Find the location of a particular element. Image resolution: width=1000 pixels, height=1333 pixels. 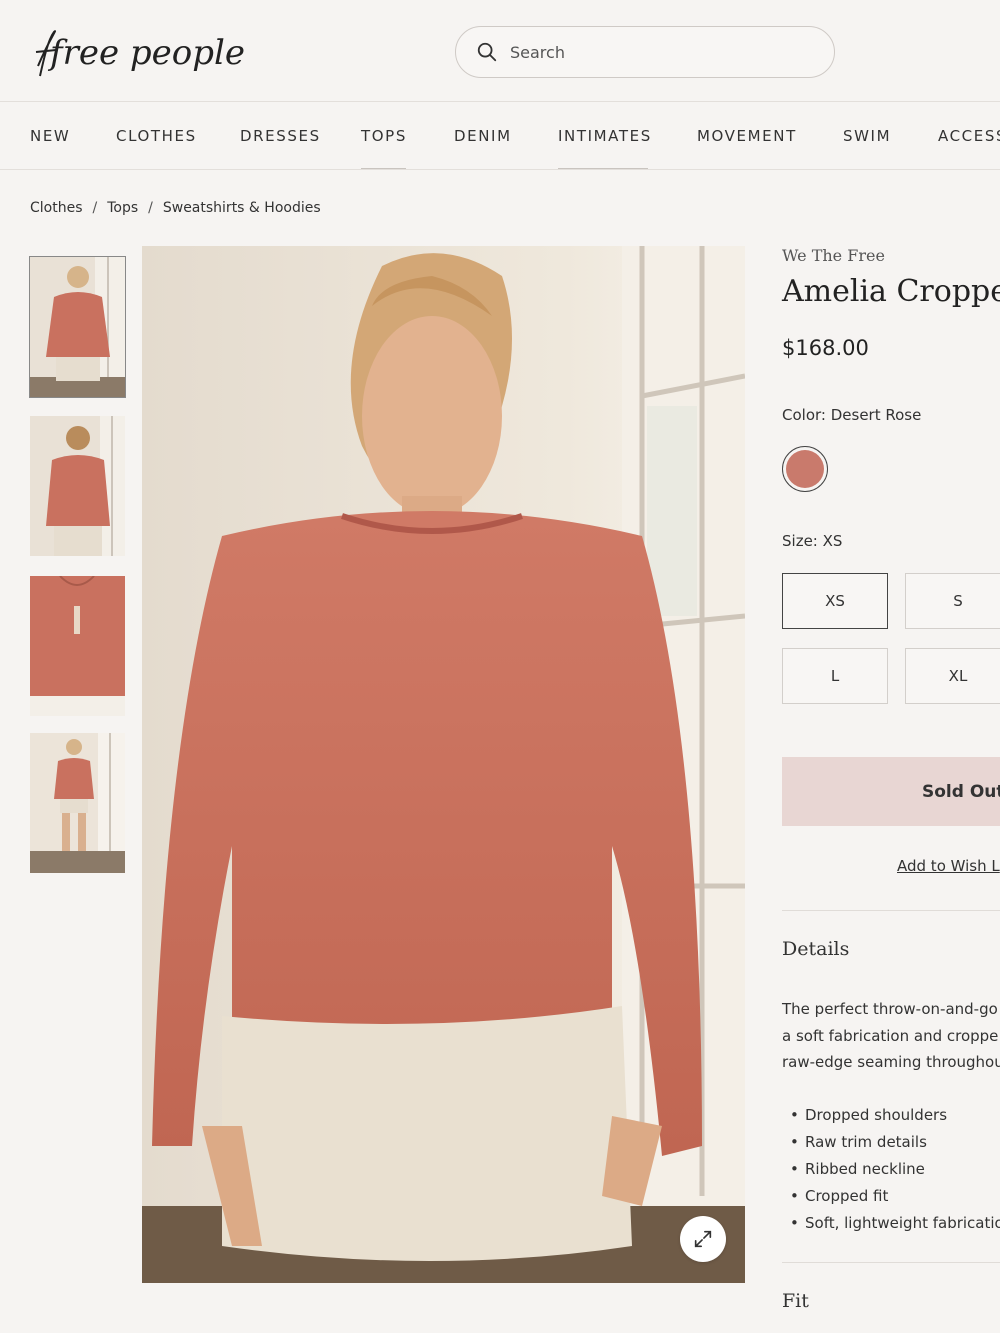

search-box is located at coordinates (645, 52).